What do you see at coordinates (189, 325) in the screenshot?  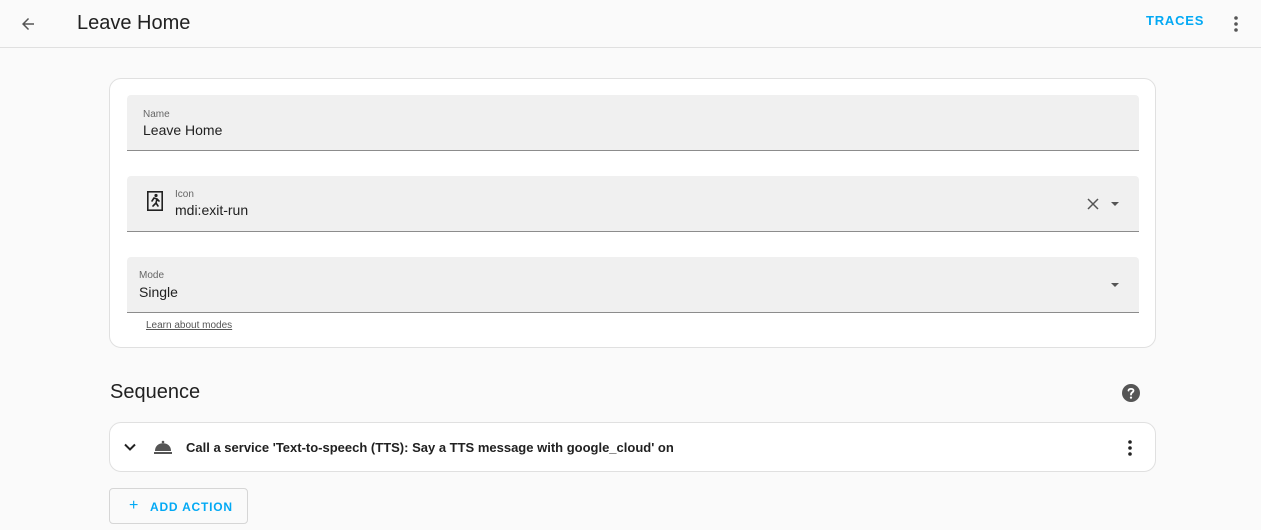 I see `learn-about-modes-link: Learn about modes` at bounding box center [189, 325].